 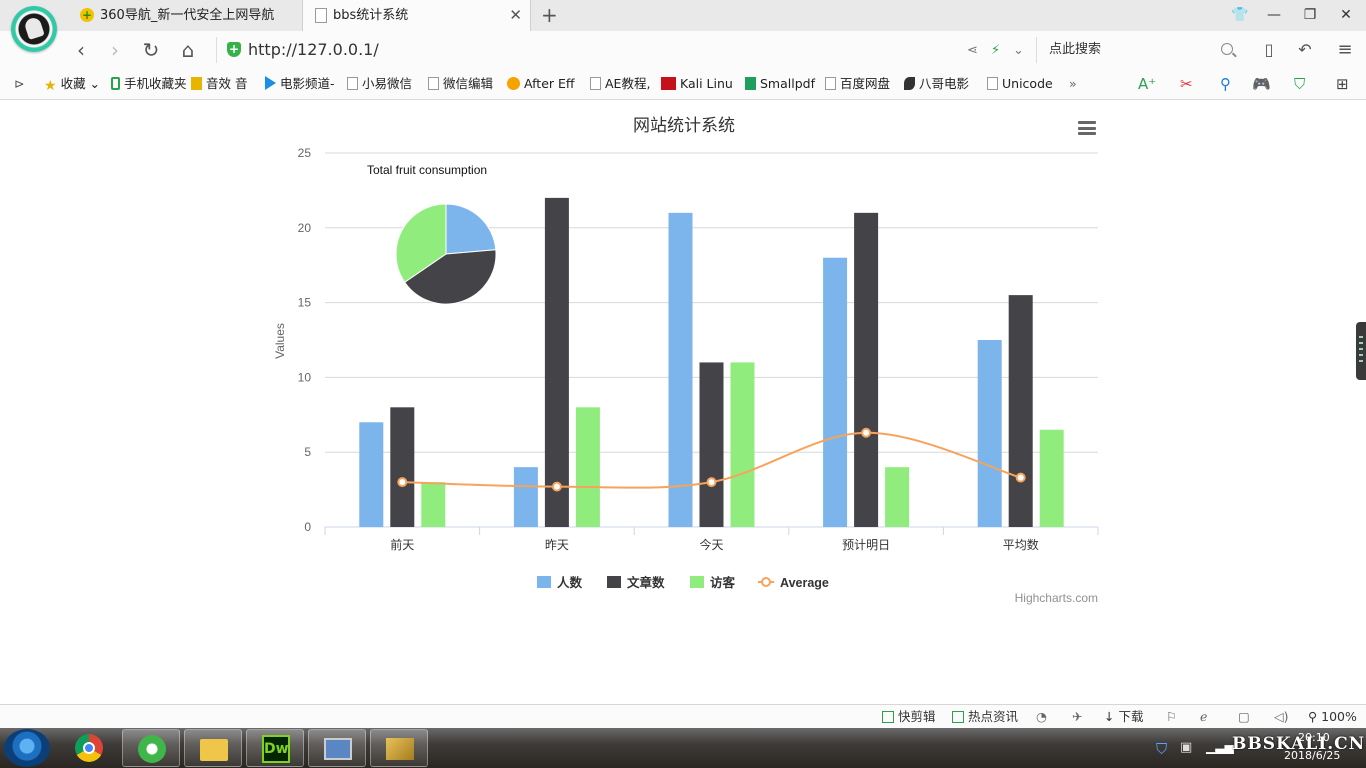 I want to click on pdf-icon, so click(x=750, y=83).